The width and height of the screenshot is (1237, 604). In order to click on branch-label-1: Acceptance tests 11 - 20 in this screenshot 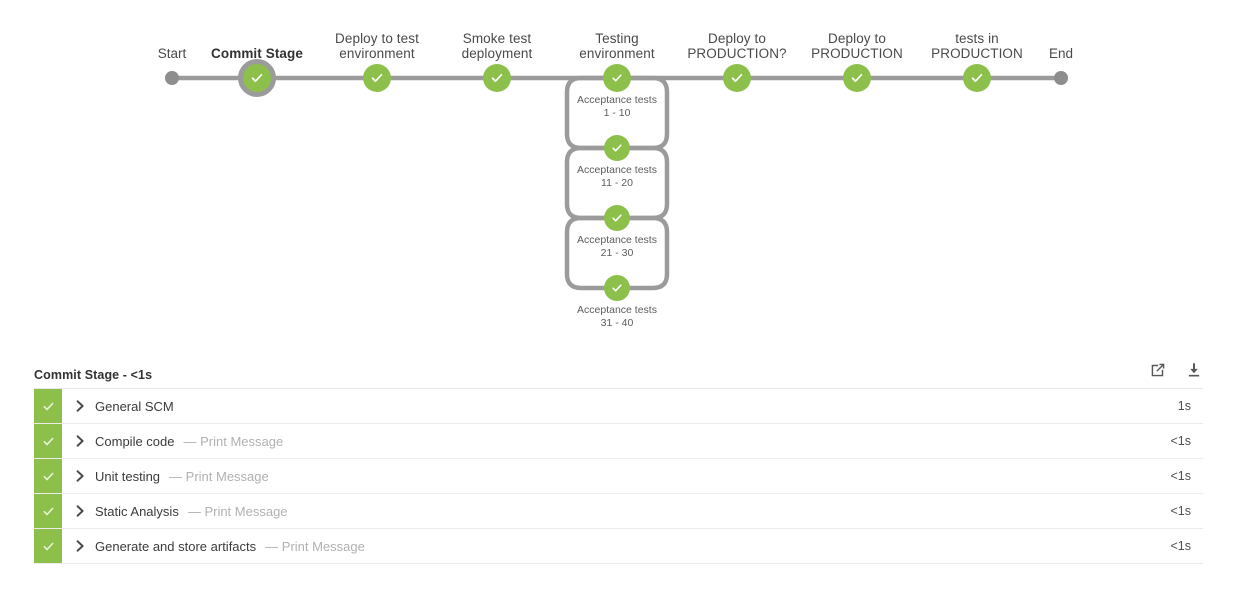, I will do `click(617, 176)`.